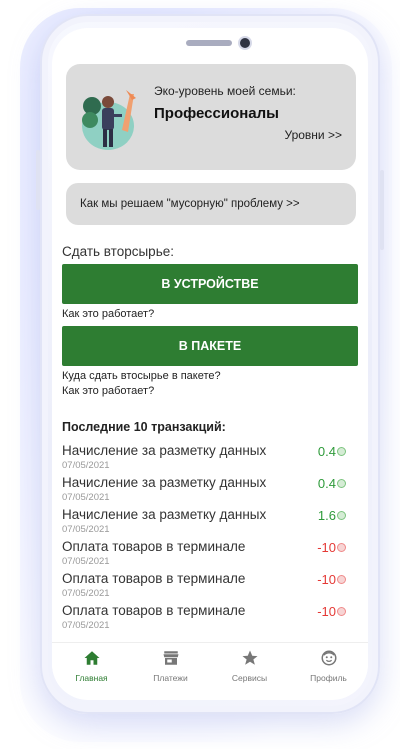 The height and width of the screenshot is (749, 400). Describe the element at coordinates (328, 678) in the screenshot. I see `nav-label-profile: Профиль` at that location.